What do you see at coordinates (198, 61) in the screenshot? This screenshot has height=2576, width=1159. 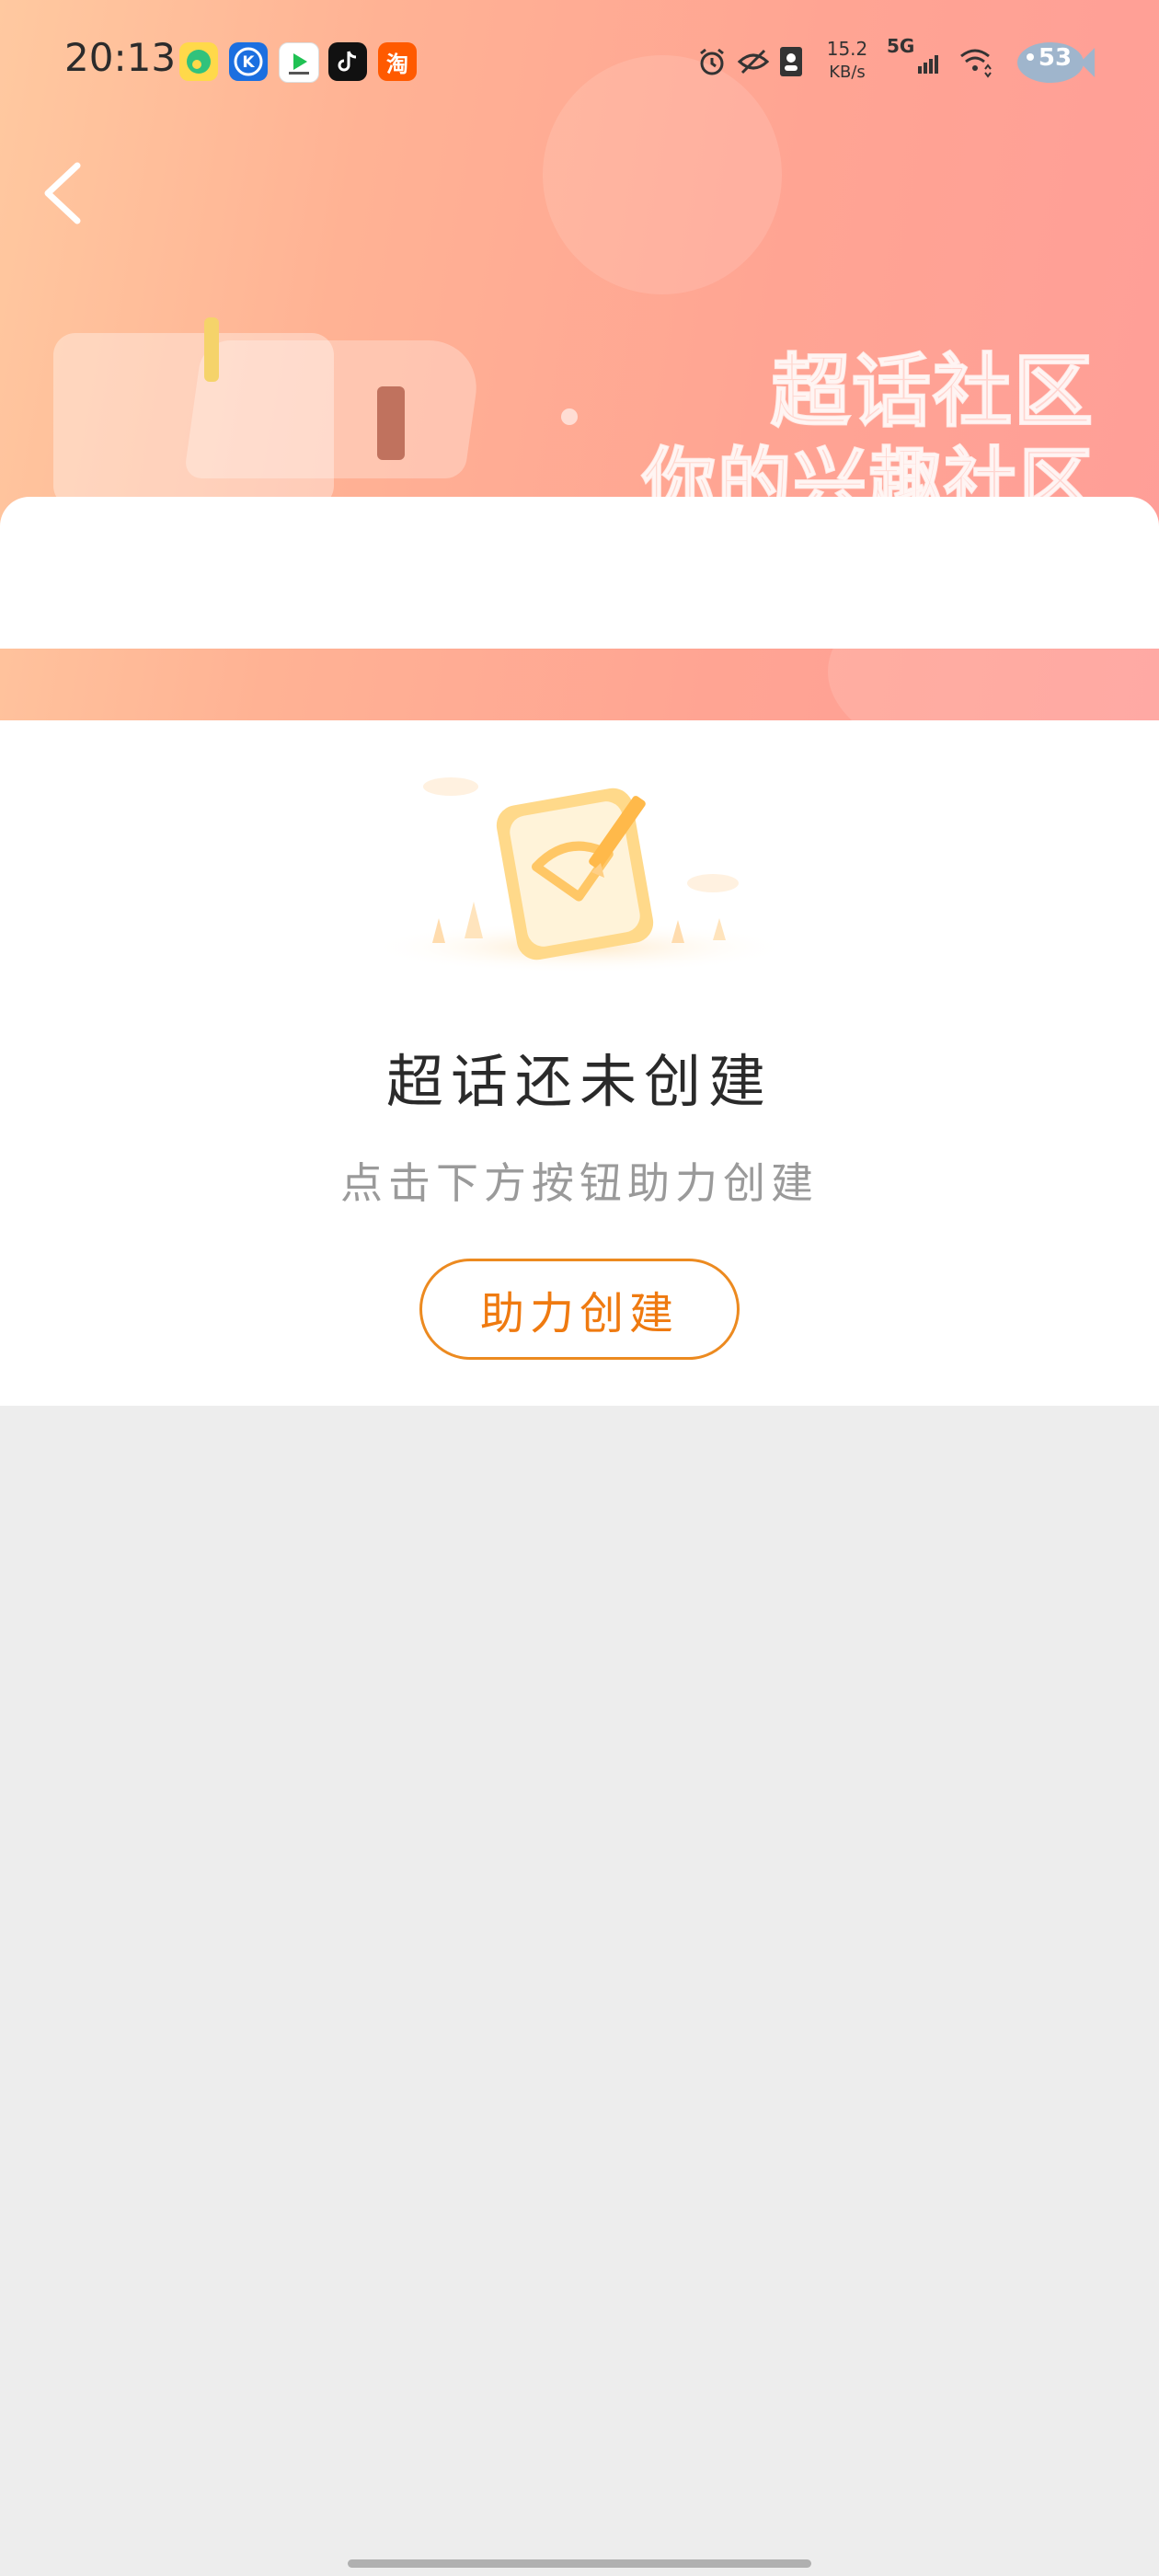 I see `qq-music-icon` at bounding box center [198, 61].